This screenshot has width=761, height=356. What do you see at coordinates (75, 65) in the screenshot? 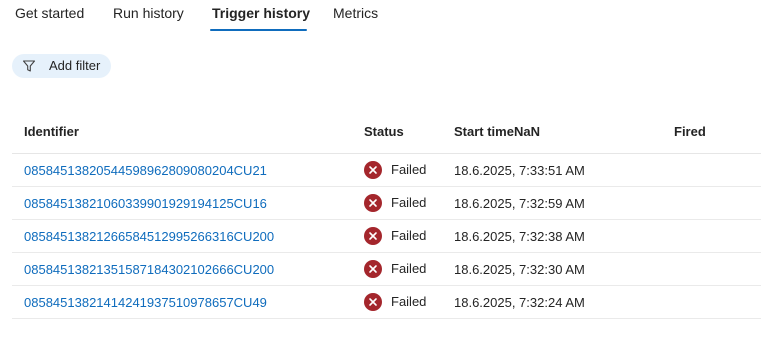
I see `add-filter-label: Add filter` at bounding box center [75, 65].